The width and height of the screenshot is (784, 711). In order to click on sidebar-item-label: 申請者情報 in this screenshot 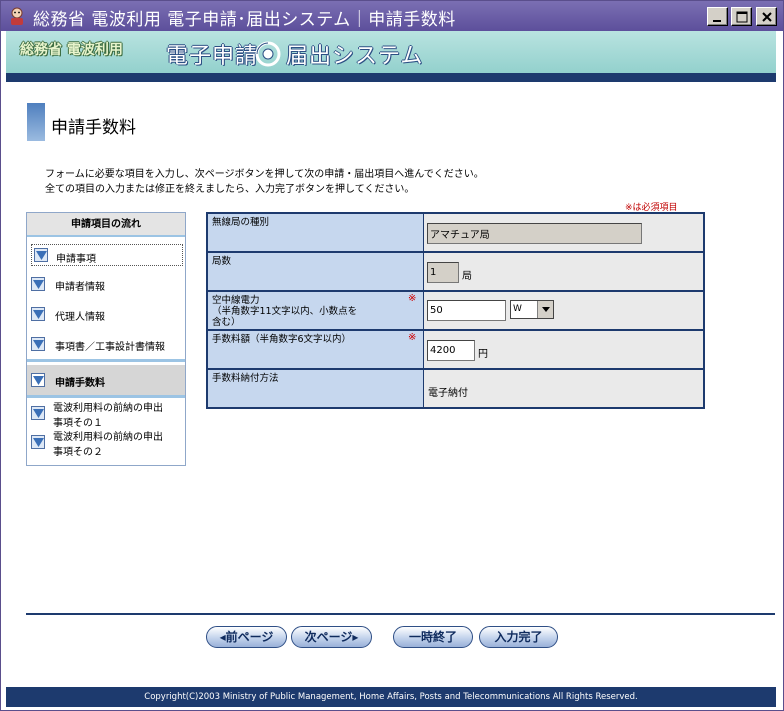, I will do `click(80, 287)`.